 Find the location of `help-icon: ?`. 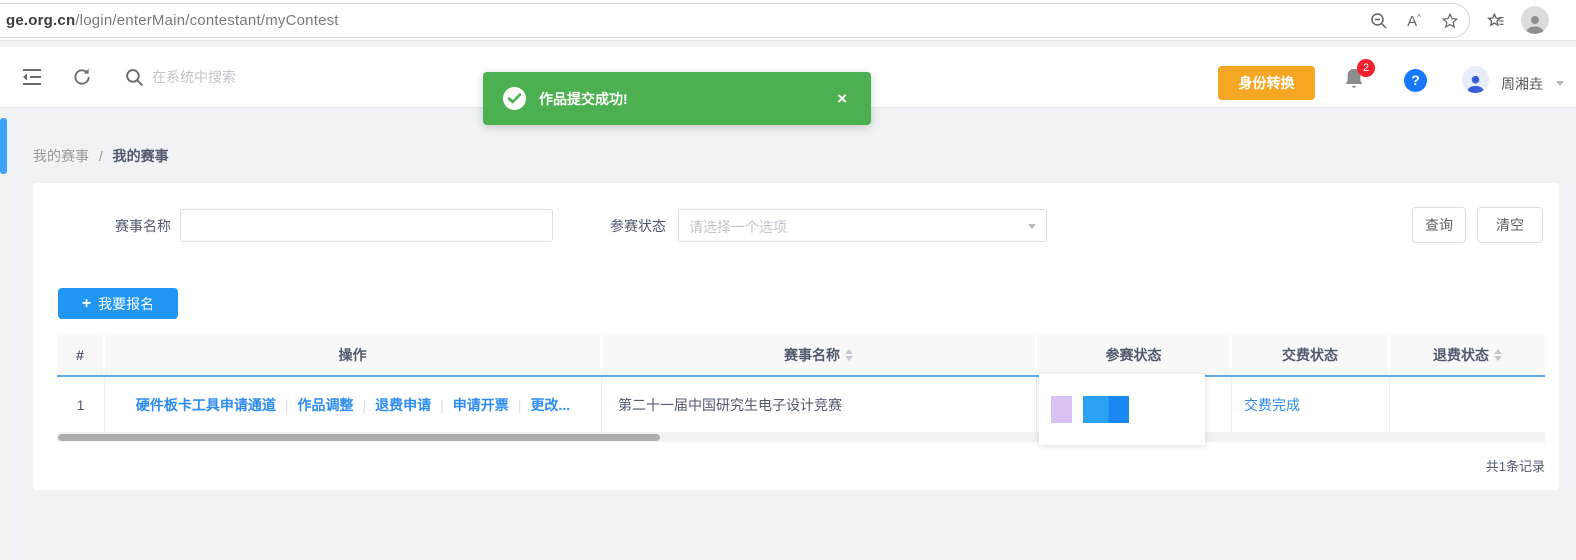

help-icon: ? is located at coordinates (1415, 80).